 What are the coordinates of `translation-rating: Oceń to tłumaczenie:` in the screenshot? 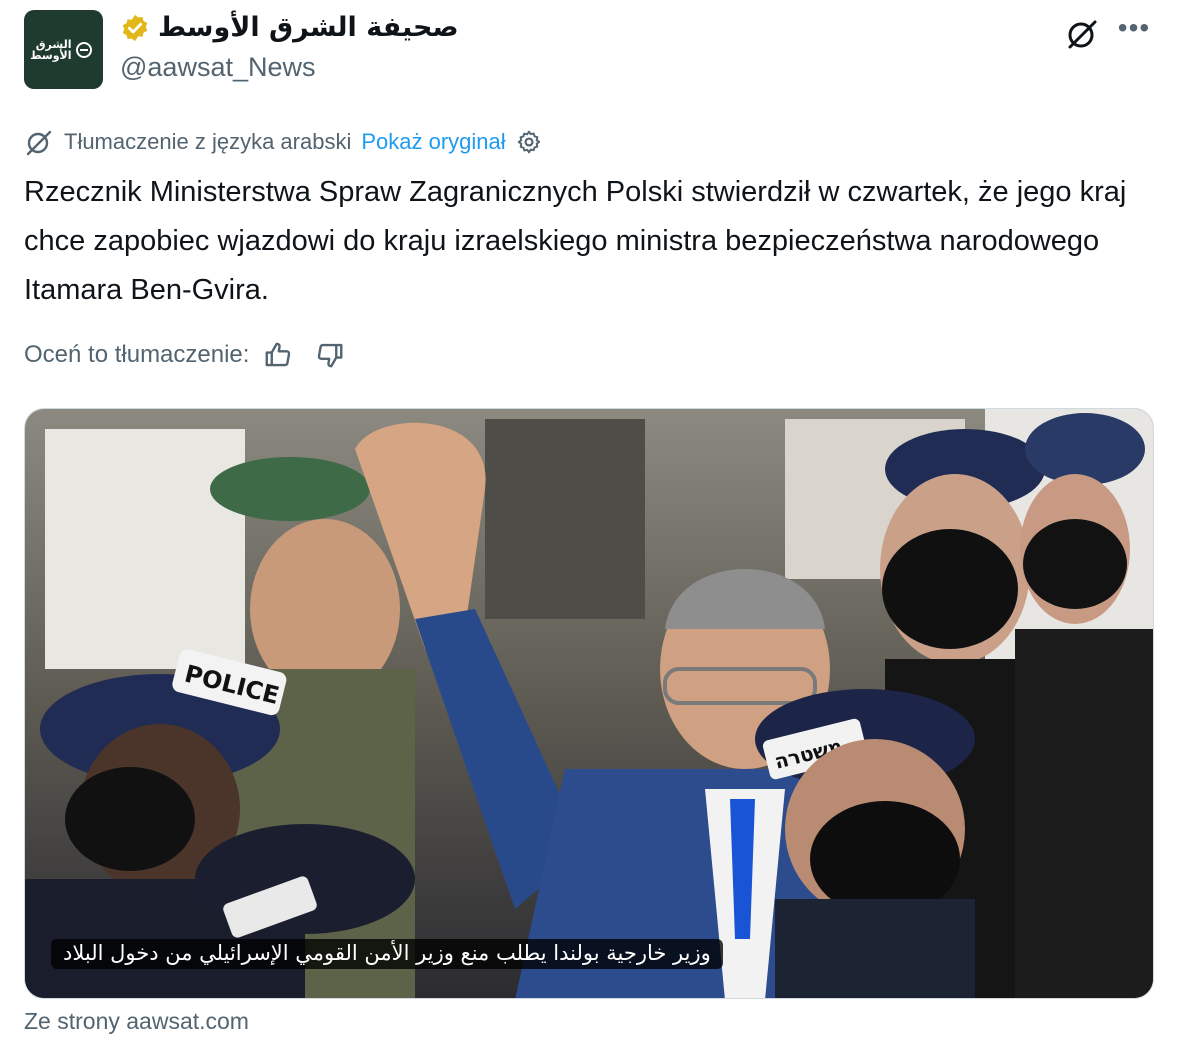 It's located at (184, 355).